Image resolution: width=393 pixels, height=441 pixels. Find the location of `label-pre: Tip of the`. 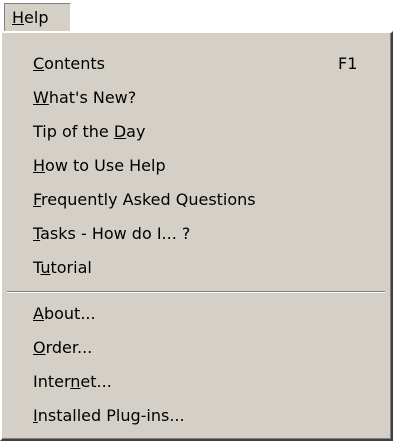

label-pre: Tip of the is located at coordinates (73, 131).